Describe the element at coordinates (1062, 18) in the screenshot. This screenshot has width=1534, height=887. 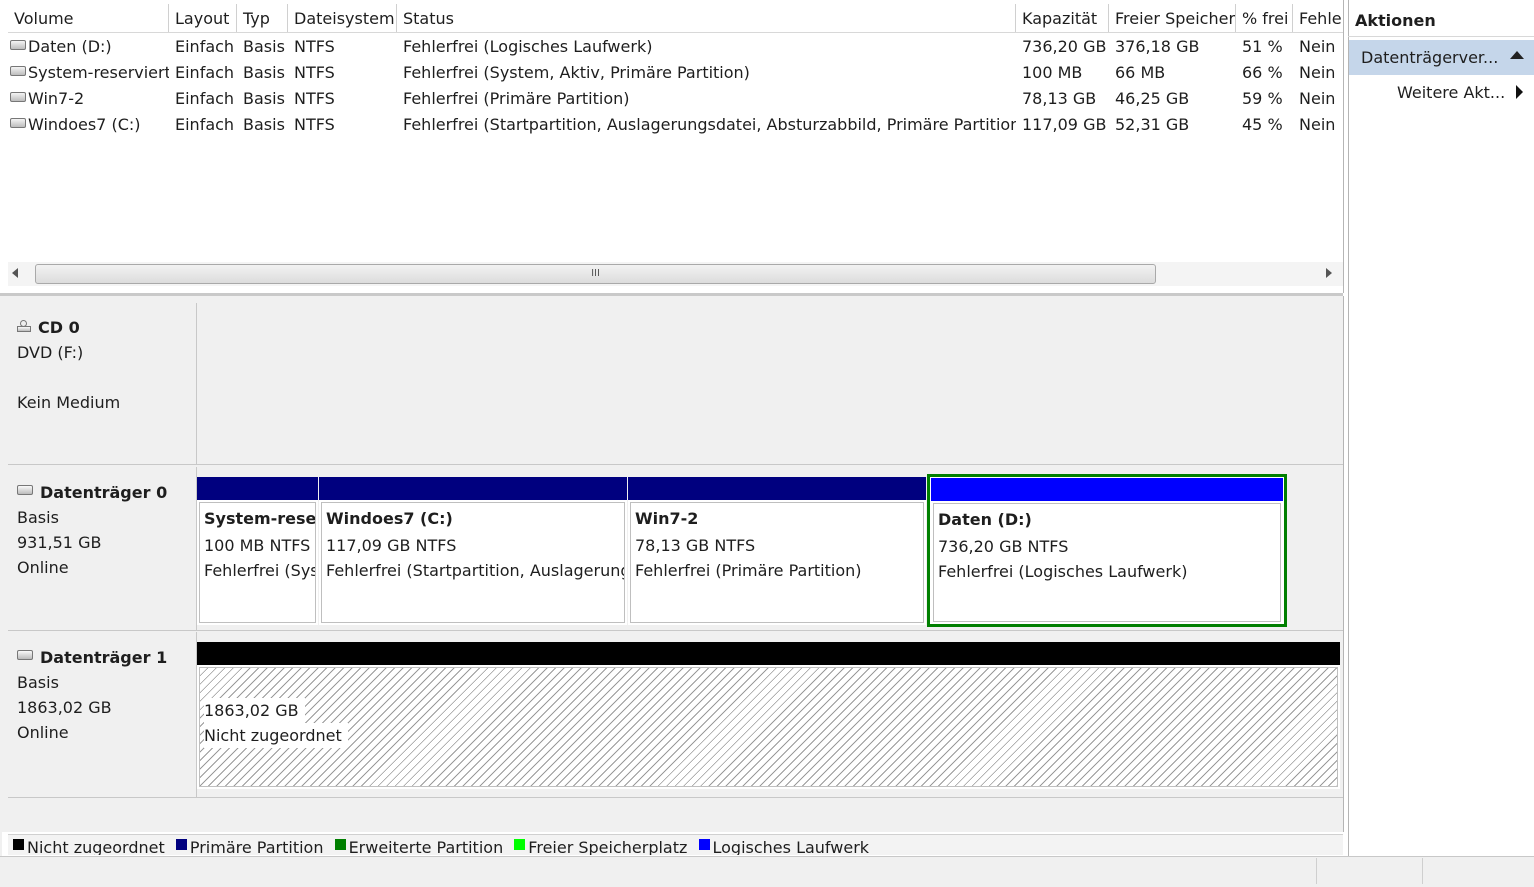
I see `column-header-kapazitaet: Kapazität` at that location.